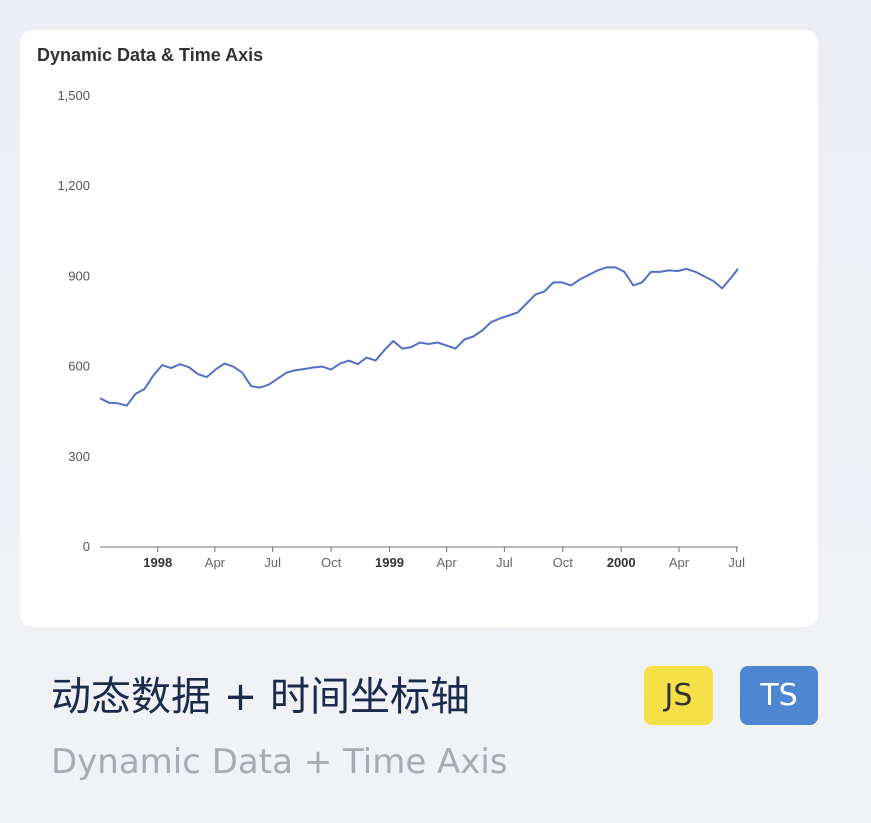  I want to click on y-tick-label: 1,200, so click(73, 185).